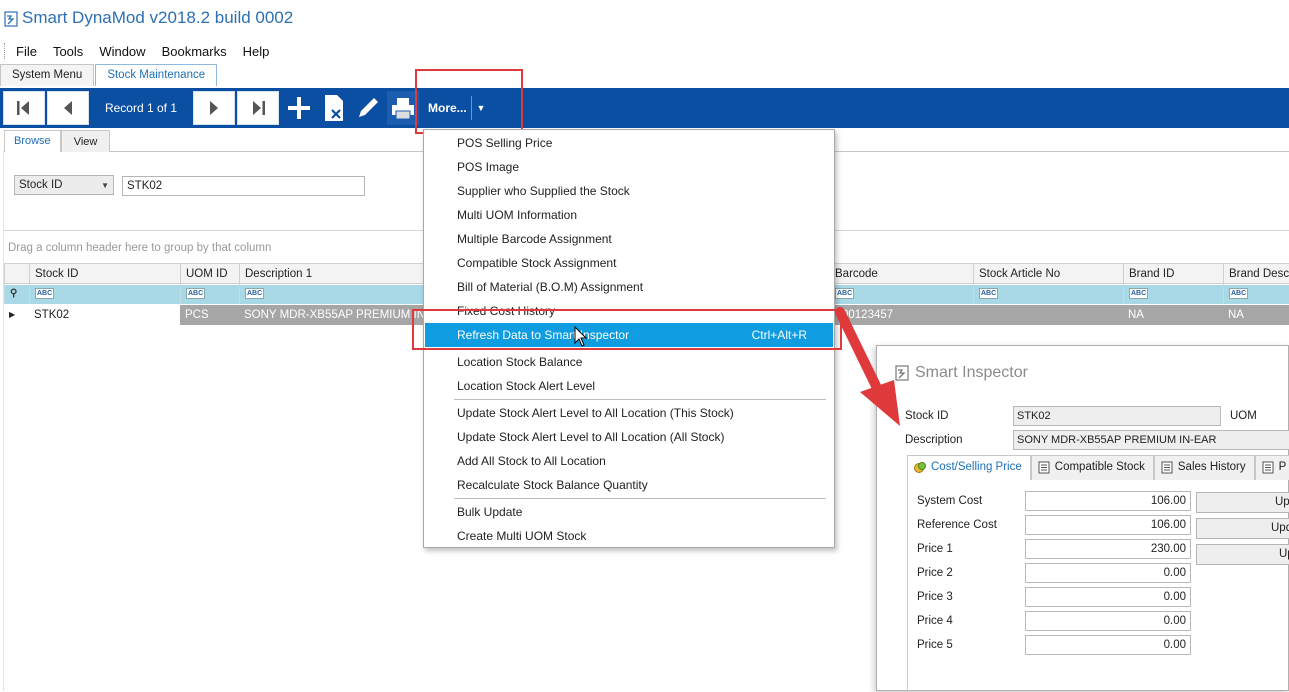  Describe the element at coordinates (935, 621) in the screenshot. I see `price-label: Price 4` at that location.